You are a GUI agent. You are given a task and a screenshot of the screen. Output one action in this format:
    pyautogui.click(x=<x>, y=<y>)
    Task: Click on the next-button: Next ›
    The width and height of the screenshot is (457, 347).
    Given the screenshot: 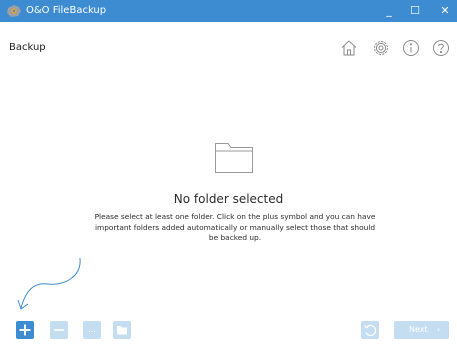 What is the action you would take?
    pyautogui.click(x=421, y=330)
    